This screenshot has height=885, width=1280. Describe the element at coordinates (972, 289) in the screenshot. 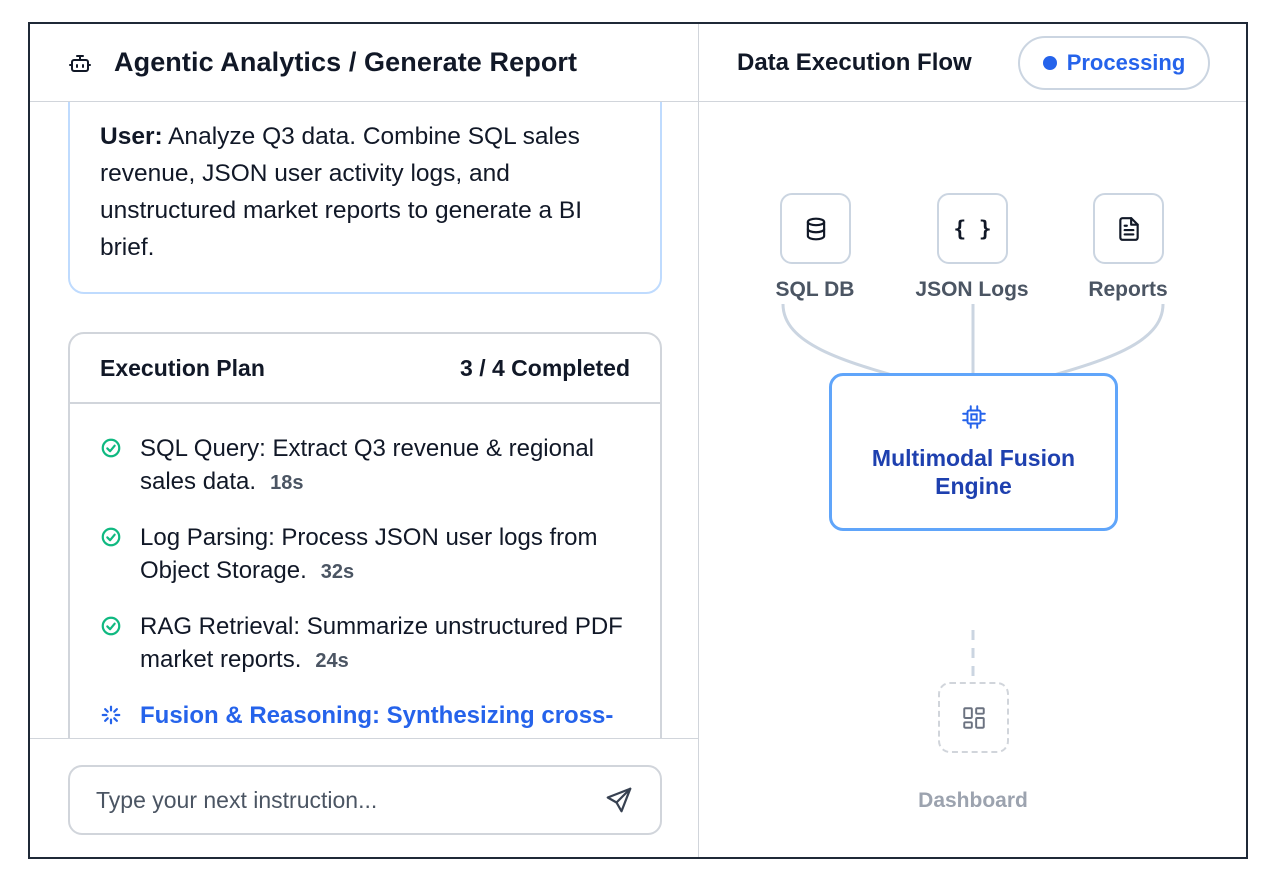

I see `source-label-json: JSON Logs` at that location.